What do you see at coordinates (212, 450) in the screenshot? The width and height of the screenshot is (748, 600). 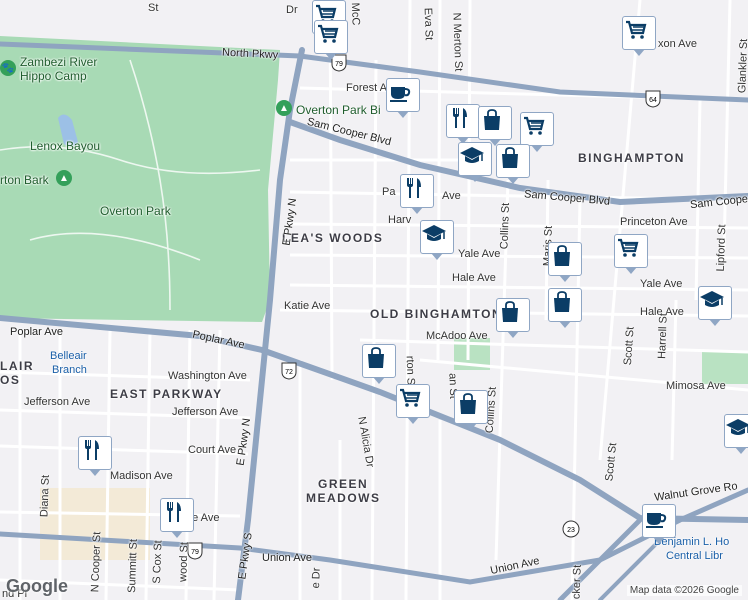 I see `road-court: Court Ave` at bounding box center [212, 450].